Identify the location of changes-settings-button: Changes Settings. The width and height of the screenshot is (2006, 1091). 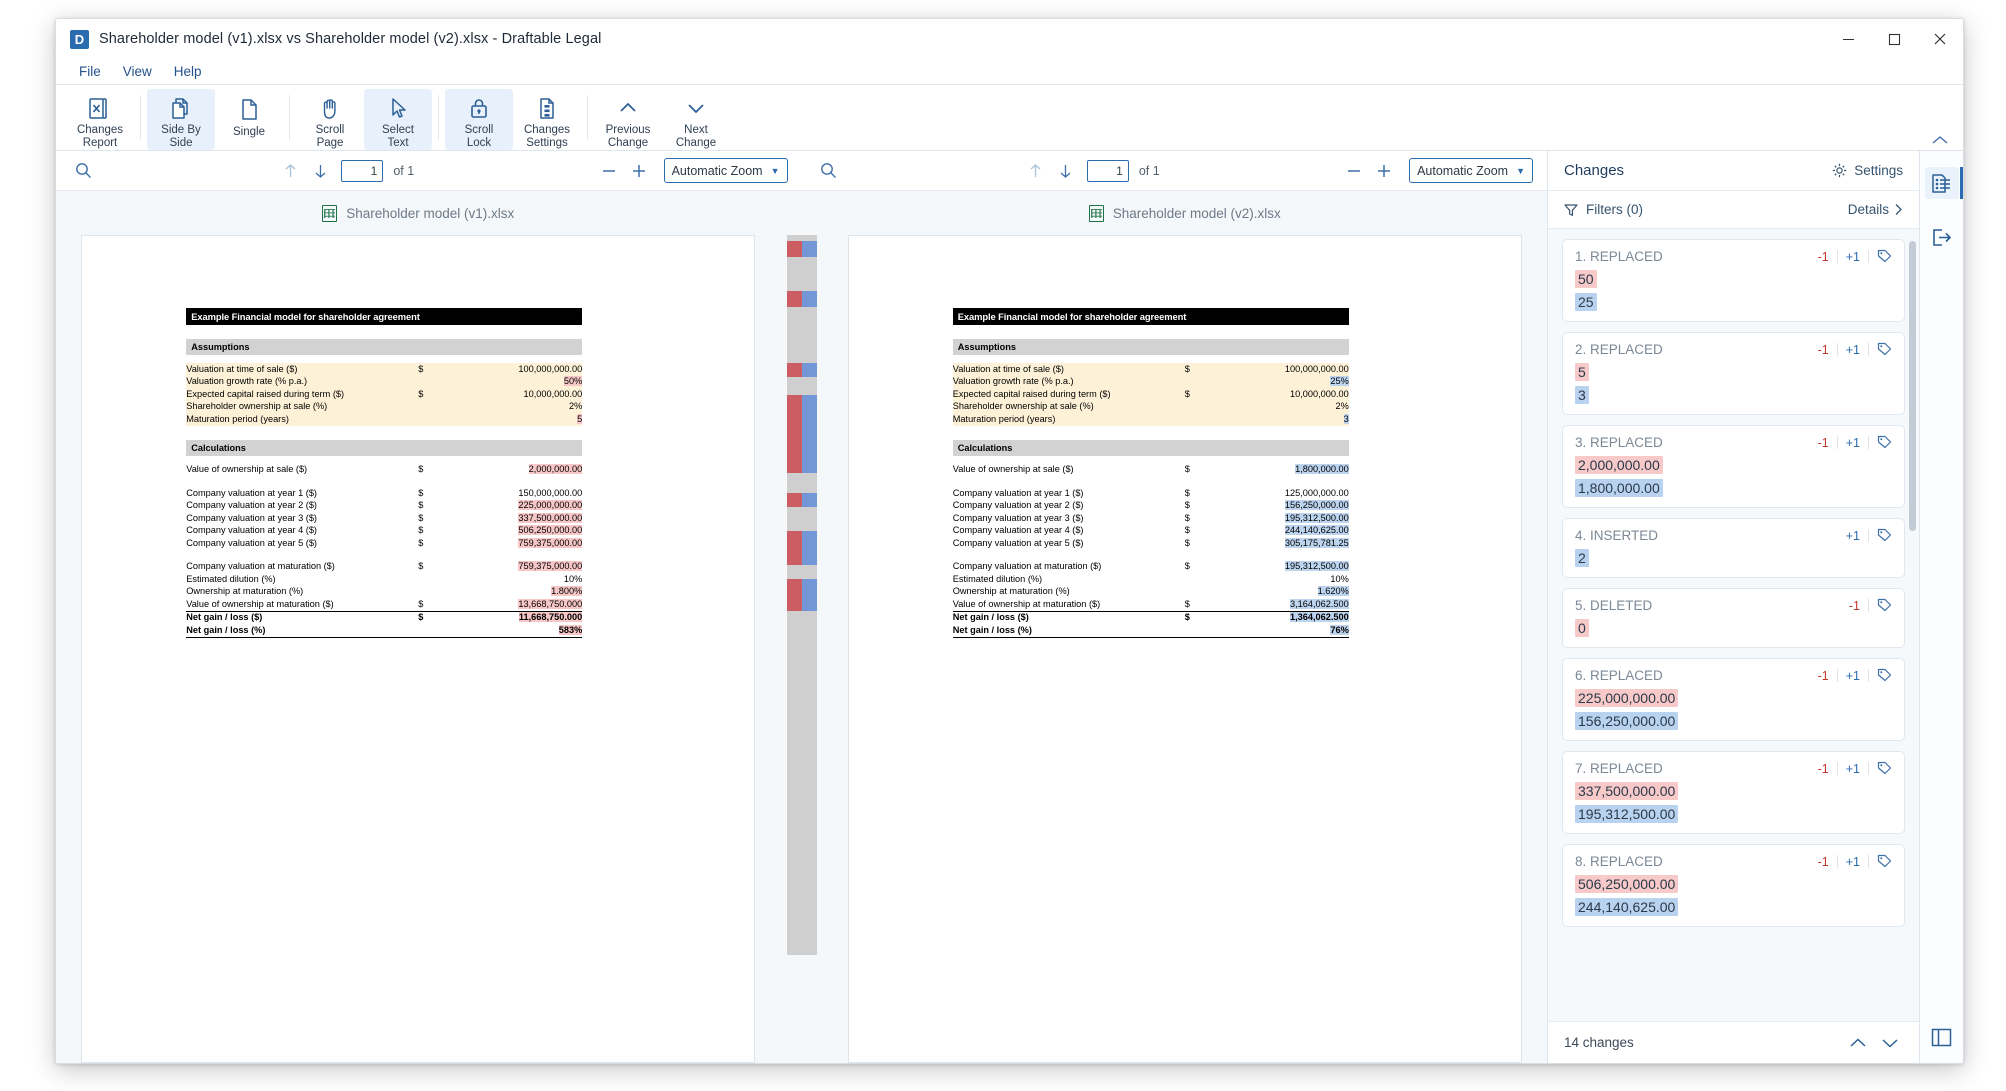
(547, 119).